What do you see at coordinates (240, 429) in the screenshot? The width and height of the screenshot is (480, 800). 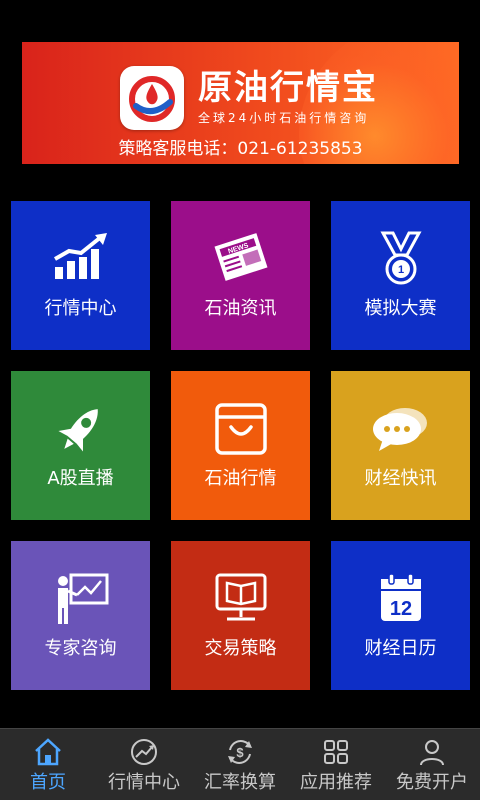 I see `shopping-bag-icon` at bounding box center [240, 429].